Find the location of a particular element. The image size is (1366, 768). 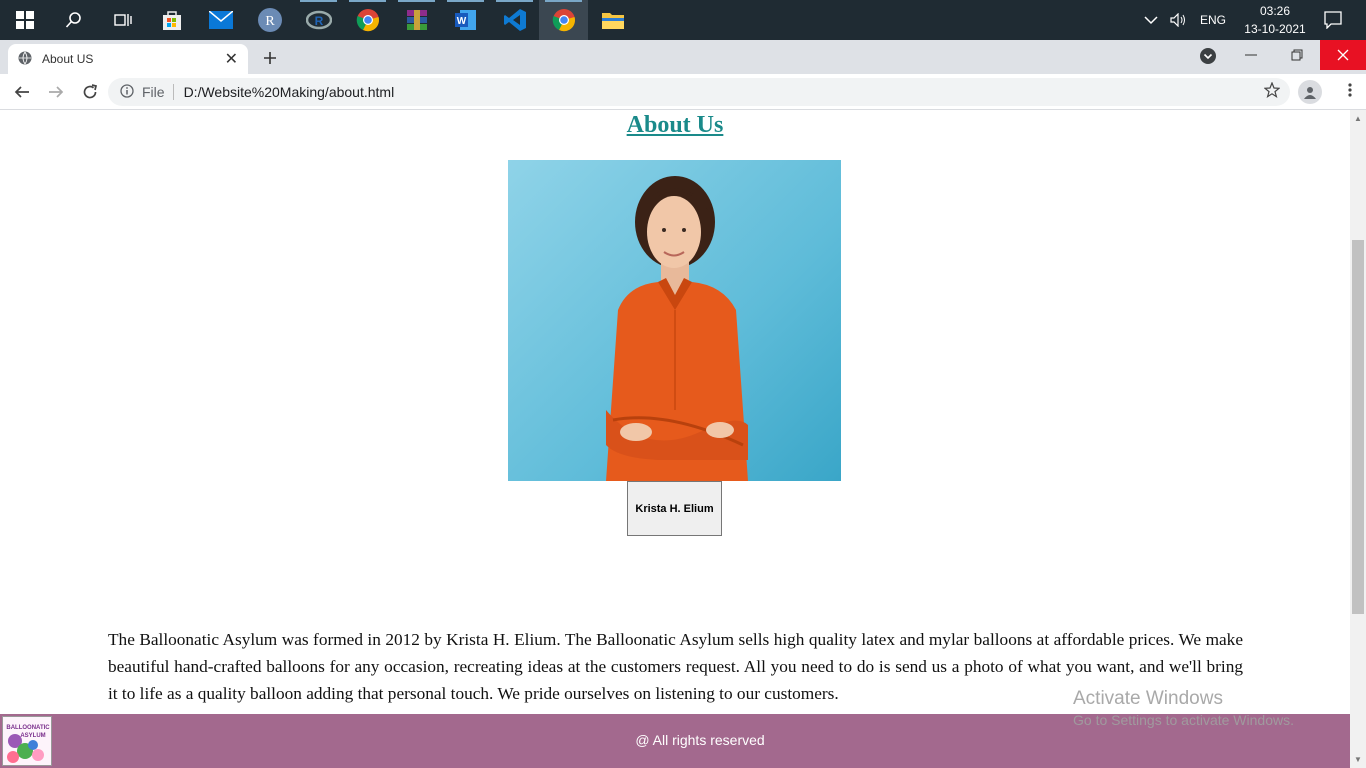

file-explorer-icon is located at coordinates (612, 20).